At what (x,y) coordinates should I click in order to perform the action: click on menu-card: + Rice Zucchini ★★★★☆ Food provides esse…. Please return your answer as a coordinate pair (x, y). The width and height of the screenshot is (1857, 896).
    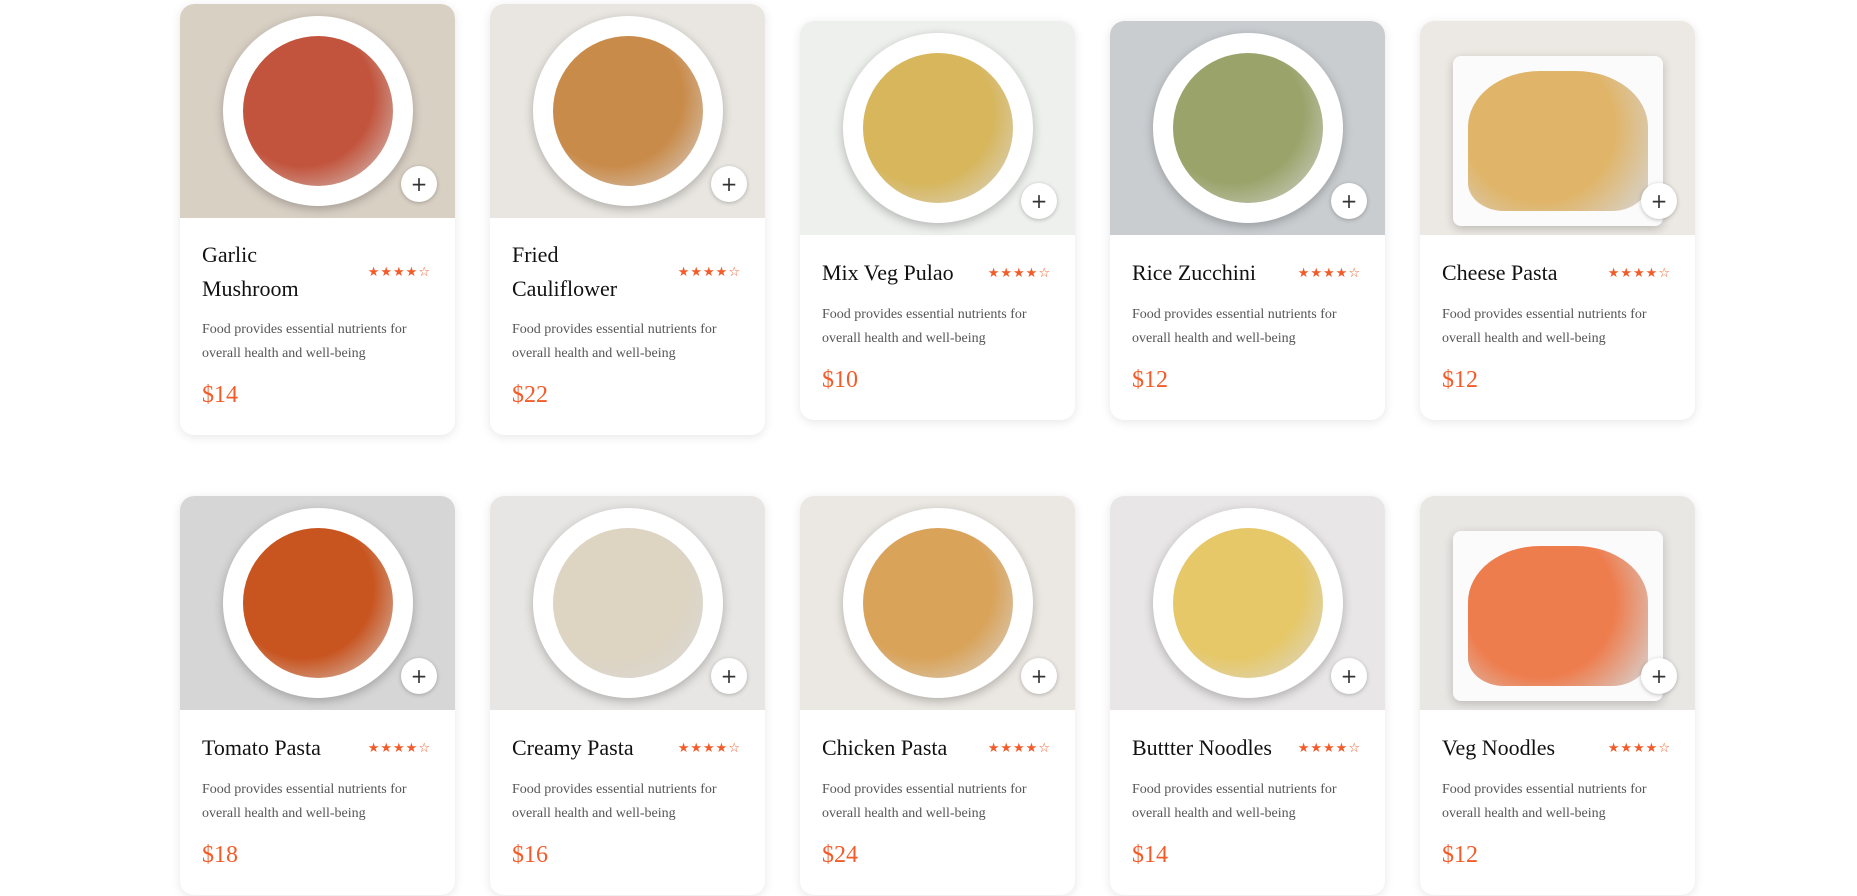
    Looking at the image, I should click on (1247, 220).